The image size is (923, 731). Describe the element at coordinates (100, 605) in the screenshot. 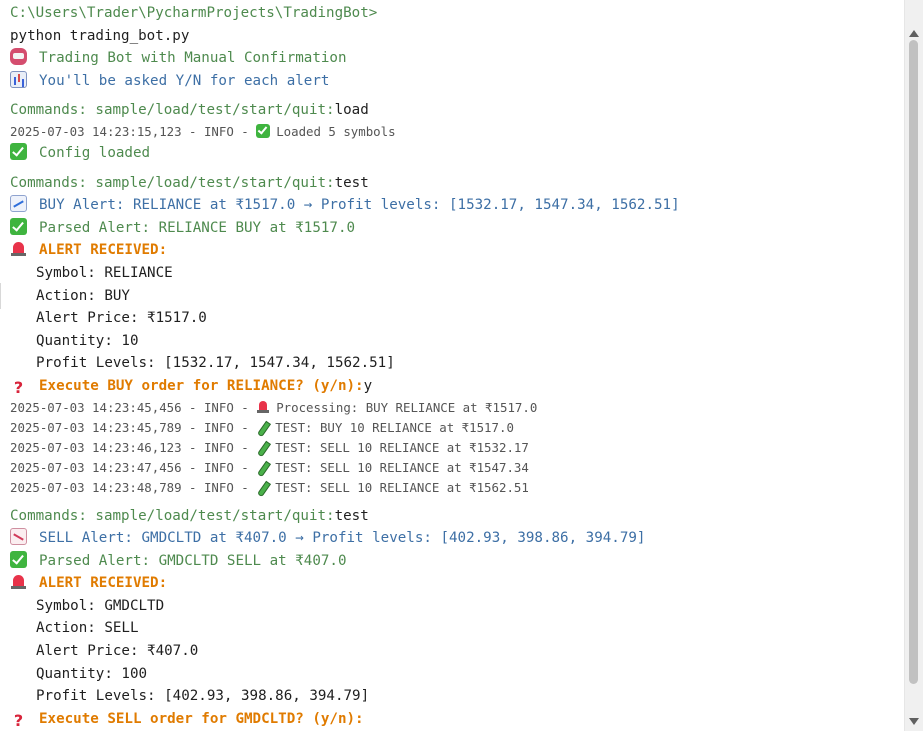

I see `symbol-line: Symbol: GMDCLTD` at that location.